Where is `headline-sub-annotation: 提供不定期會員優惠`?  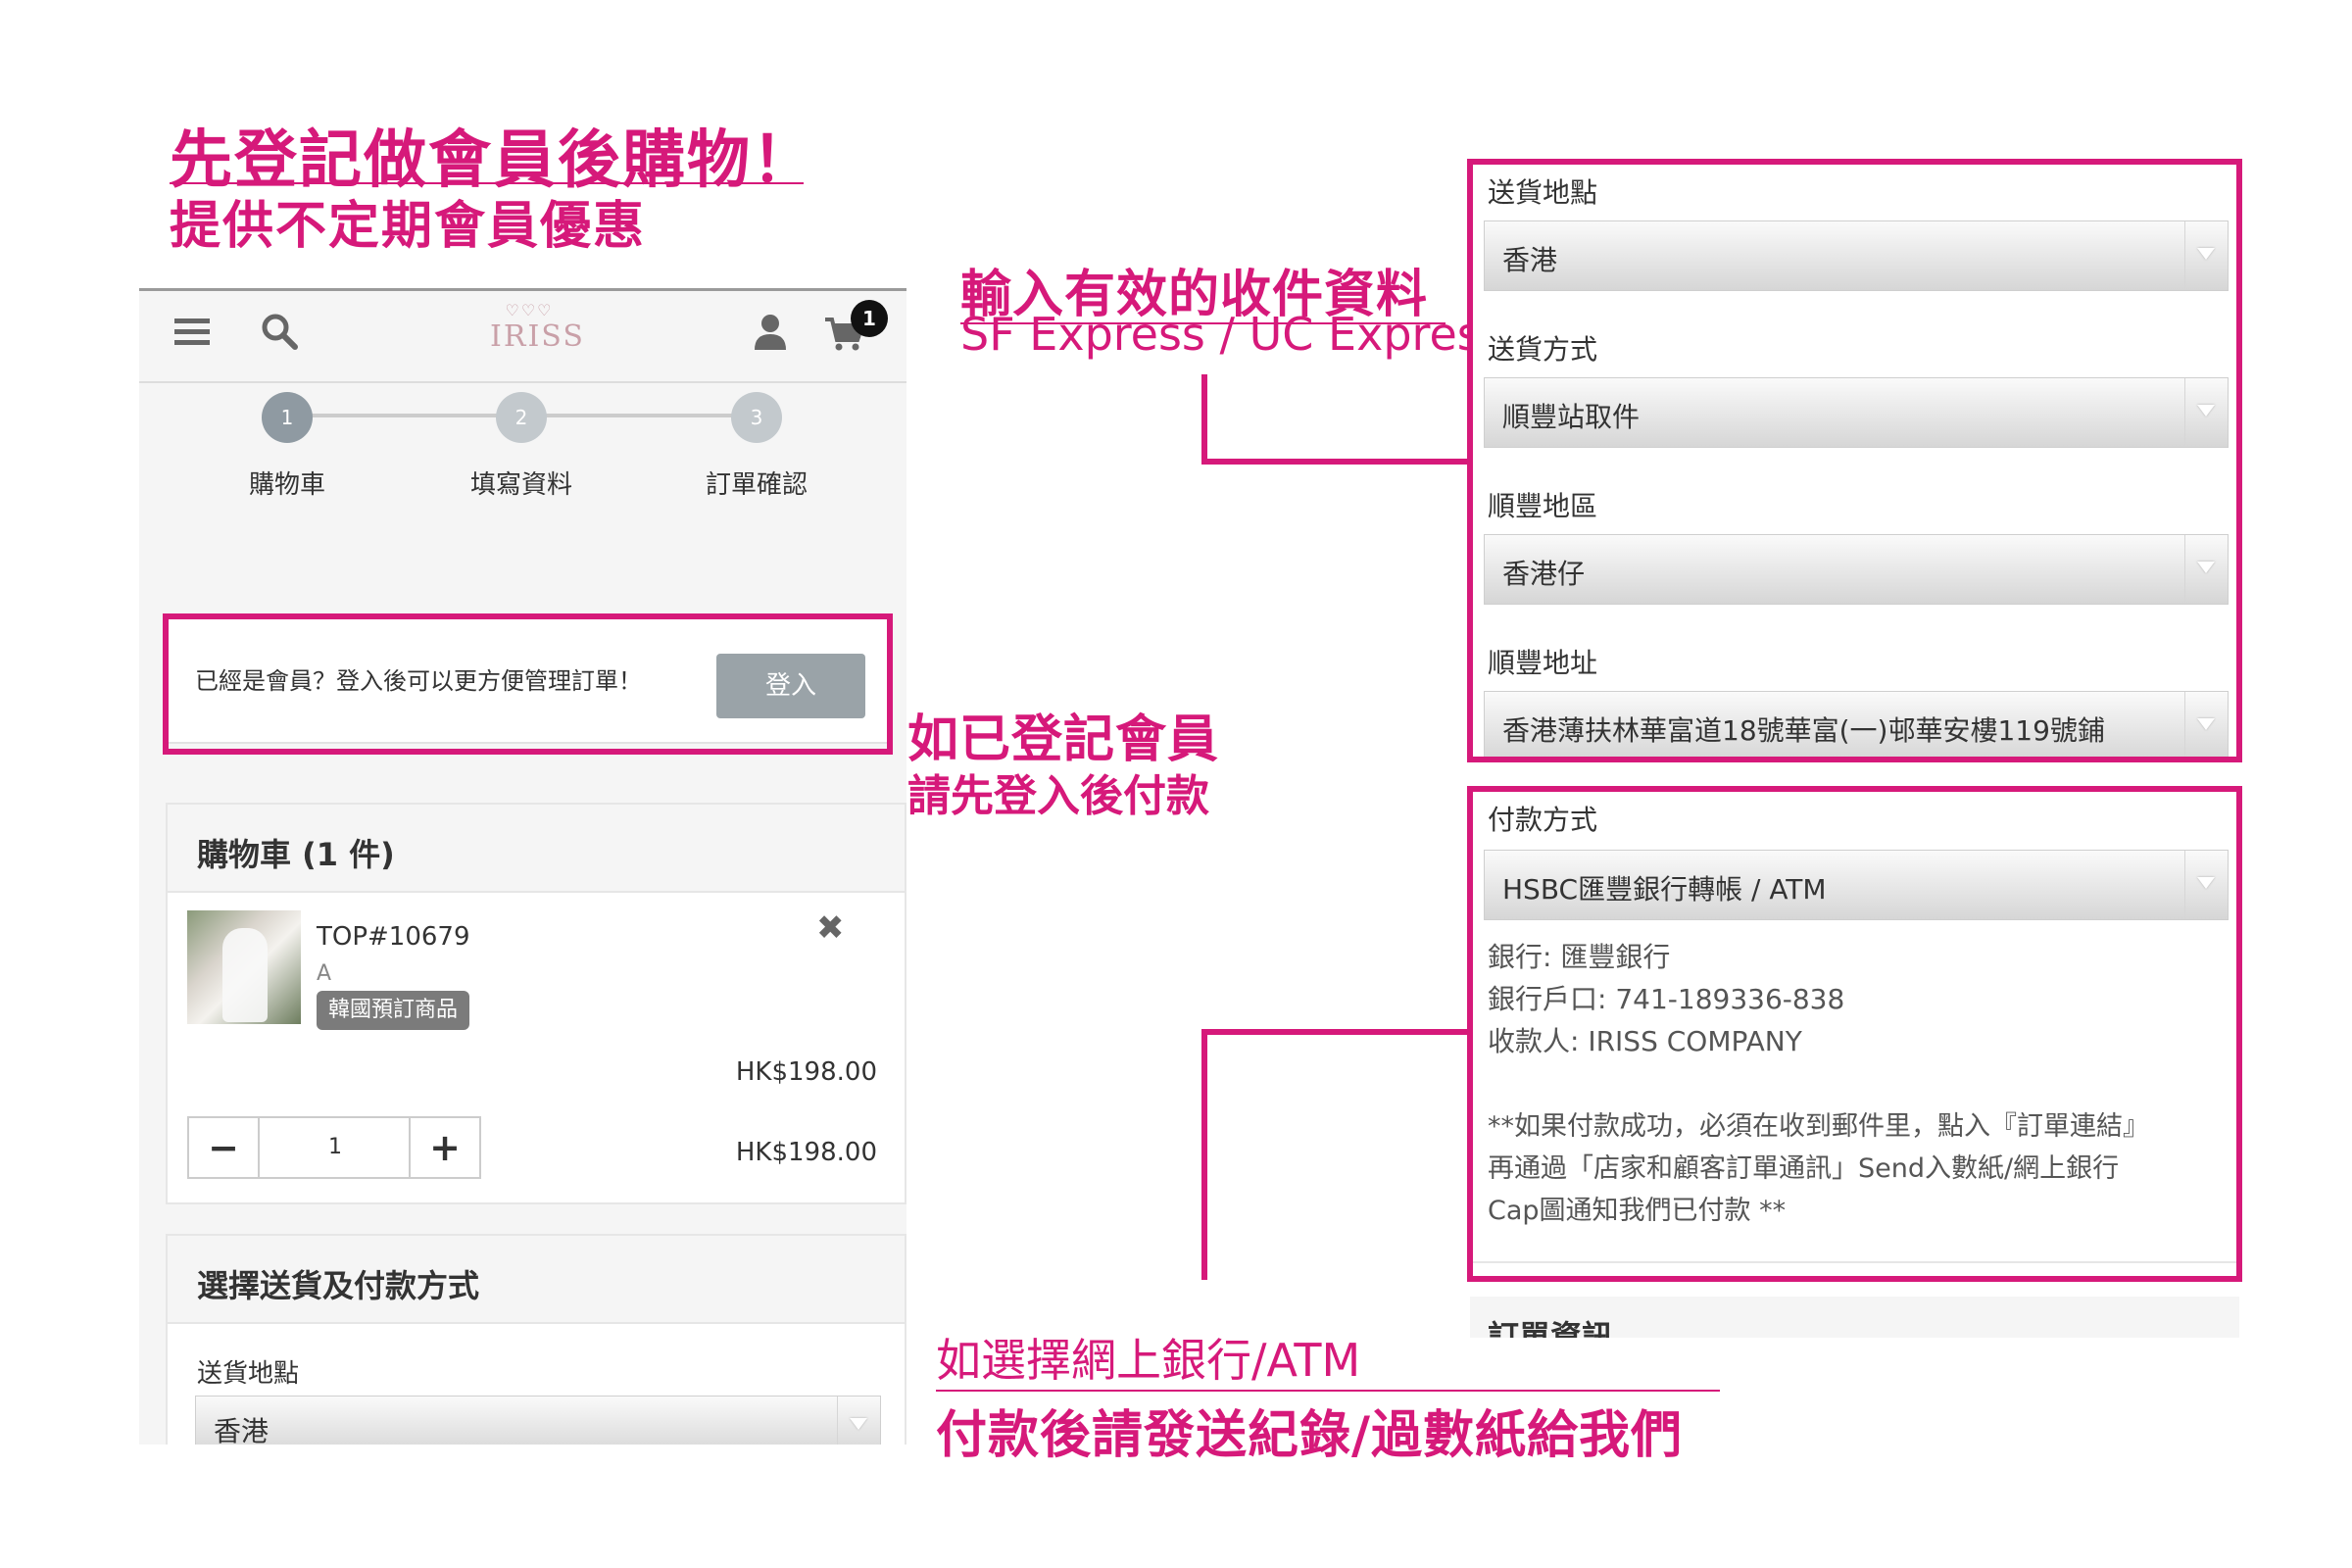 headline-sub-annotation: 提供不定期會員優惠 is located at coordinates (409, 226).